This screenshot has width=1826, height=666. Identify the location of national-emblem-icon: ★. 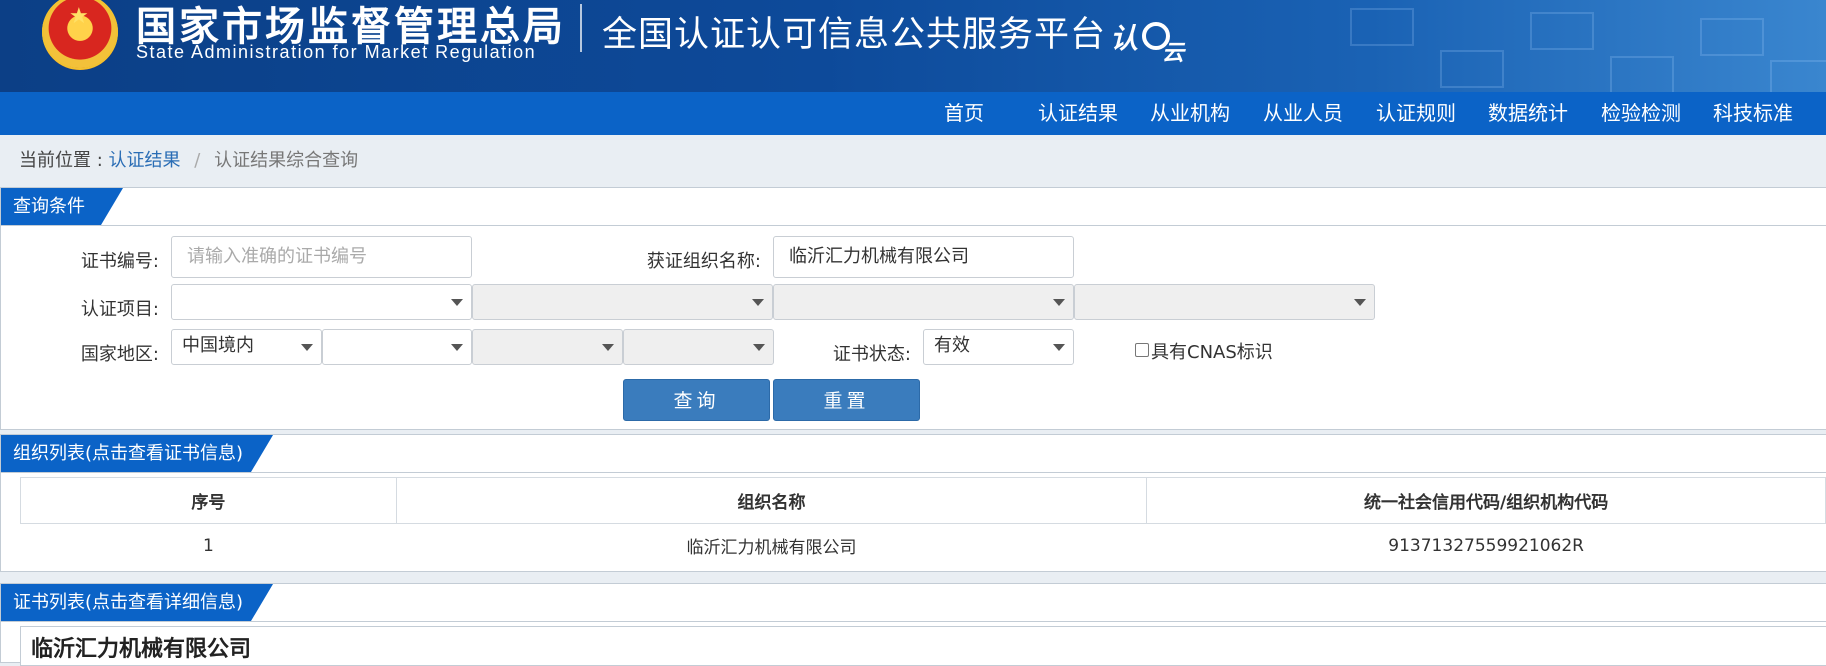
(80, 35).